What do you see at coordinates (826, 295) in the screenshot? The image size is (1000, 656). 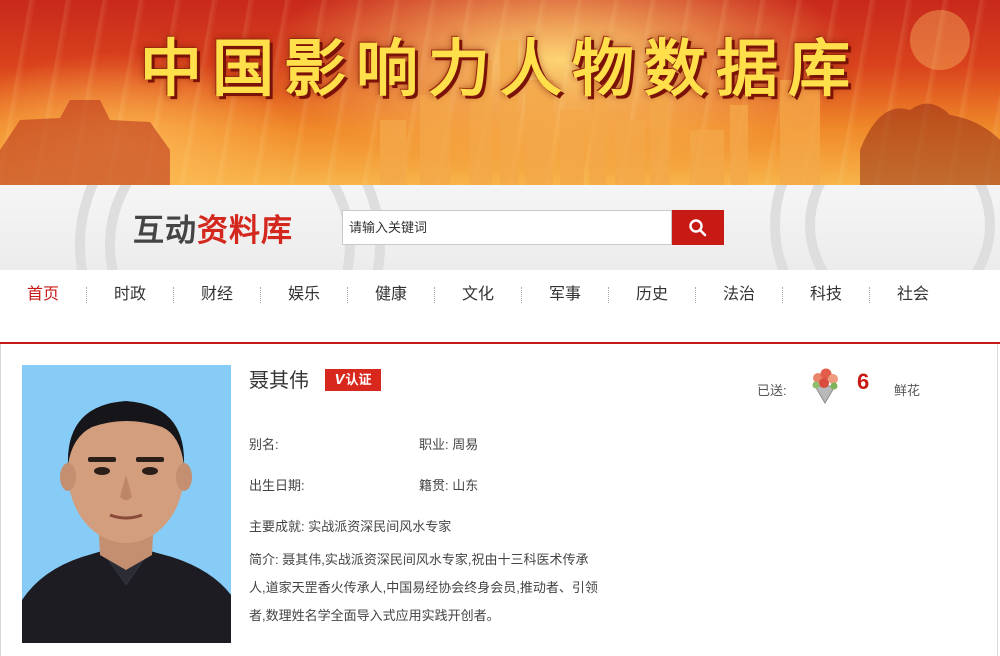 I see `nav-item-technology: 科技` at bounding box center [826, 295].